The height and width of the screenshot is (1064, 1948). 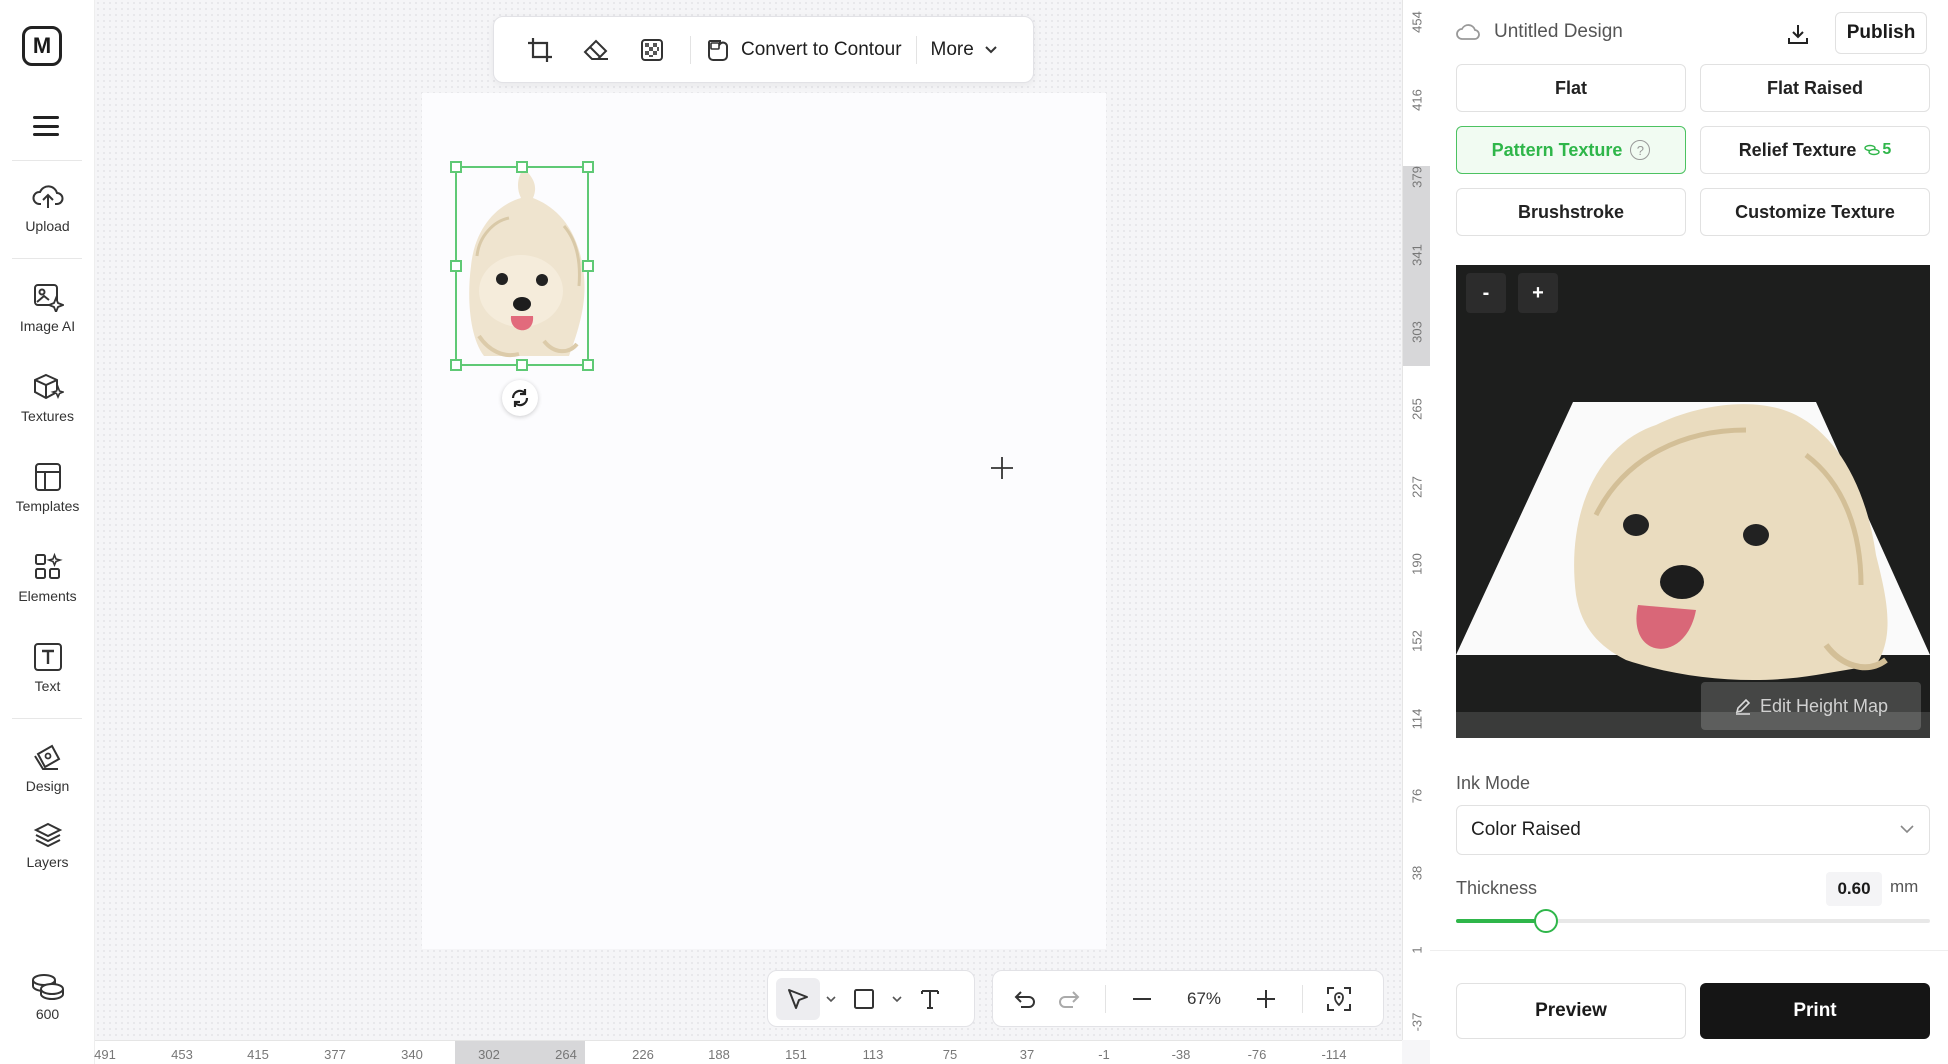 I want to click on preview-button: Preview, so click(x=1571, y=1011).